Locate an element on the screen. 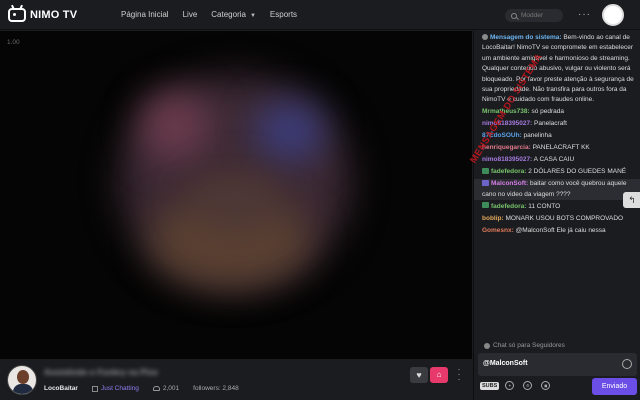  search-input is located at coordinates (541, 15).